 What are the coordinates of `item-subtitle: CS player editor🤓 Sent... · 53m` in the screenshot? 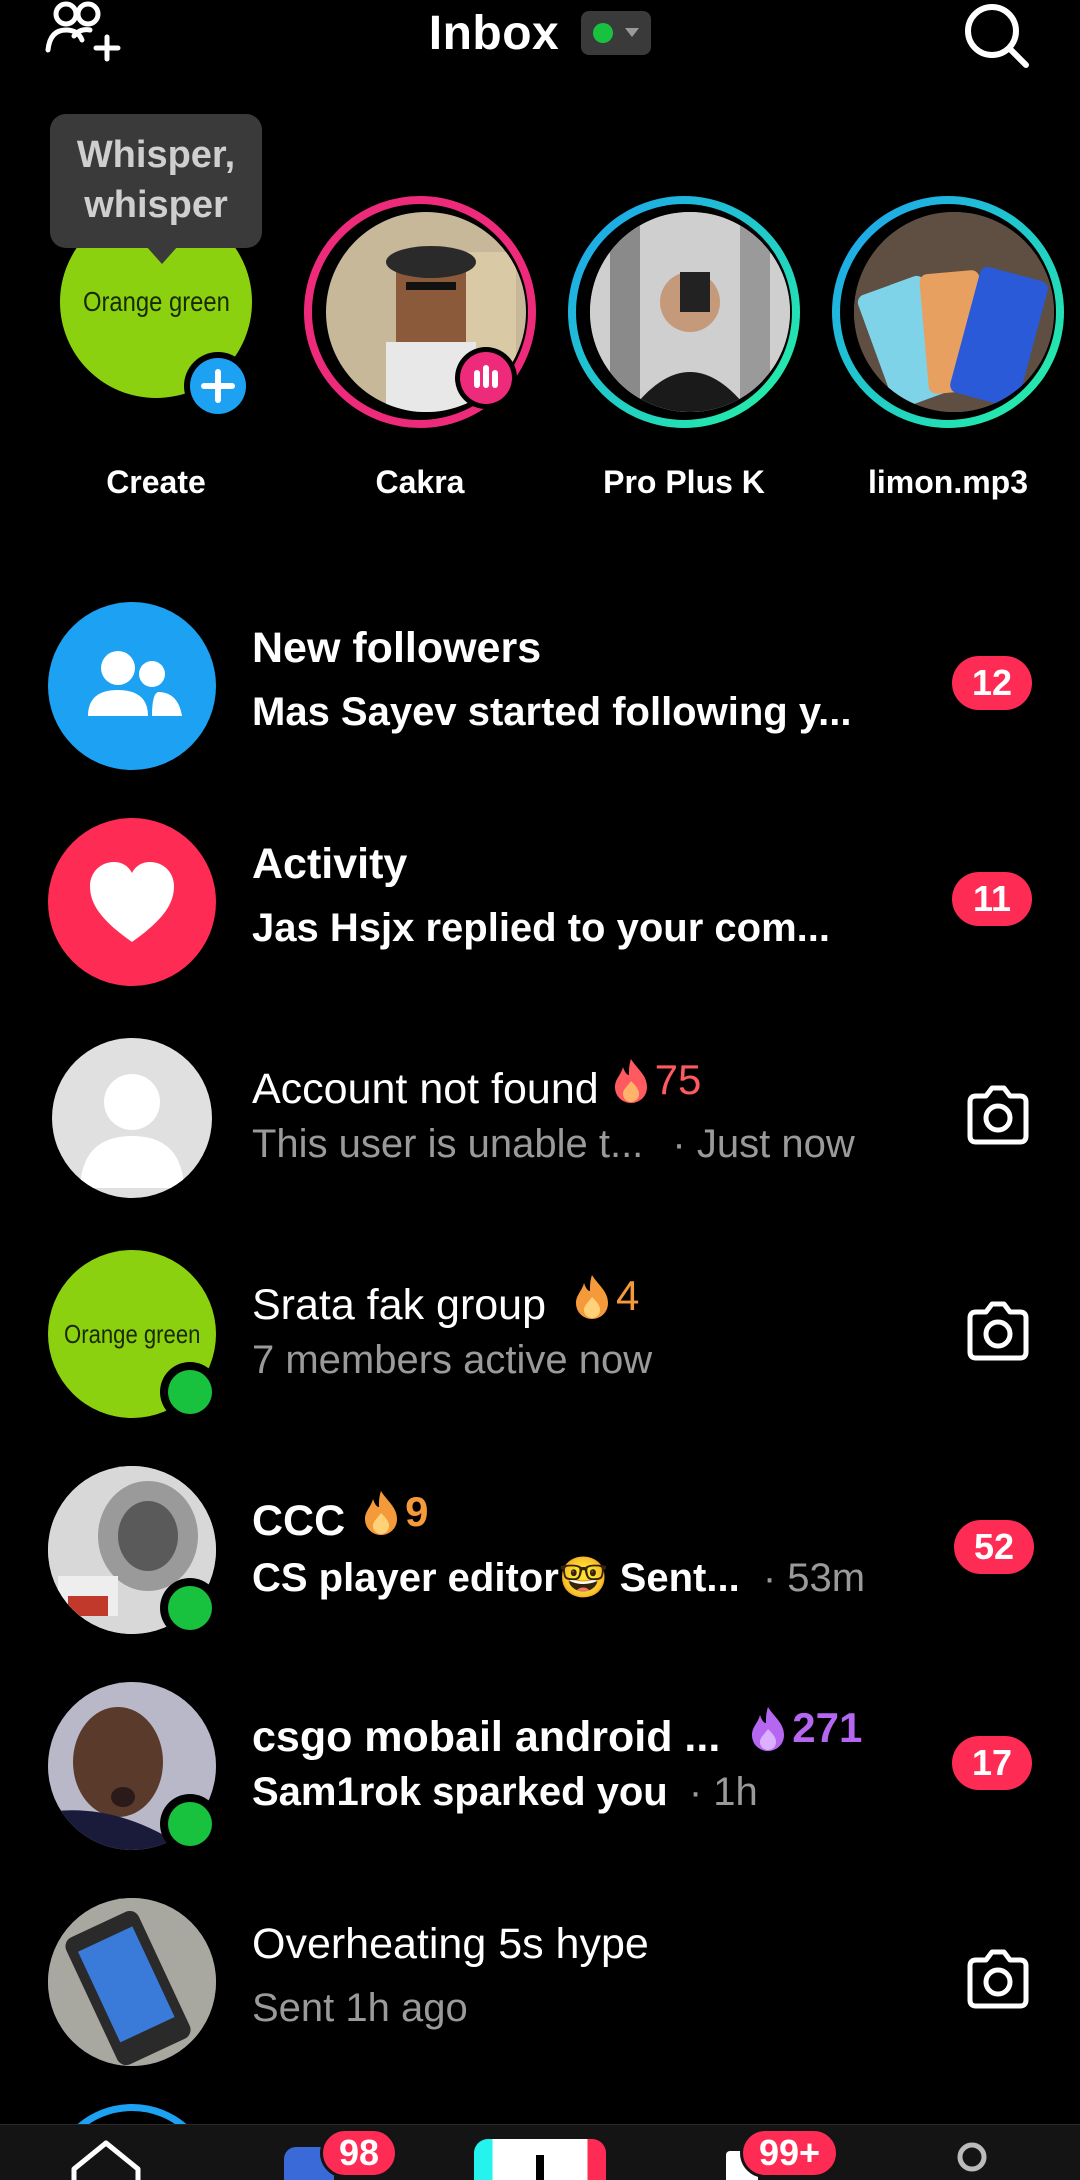 It's located at (559, 1578).